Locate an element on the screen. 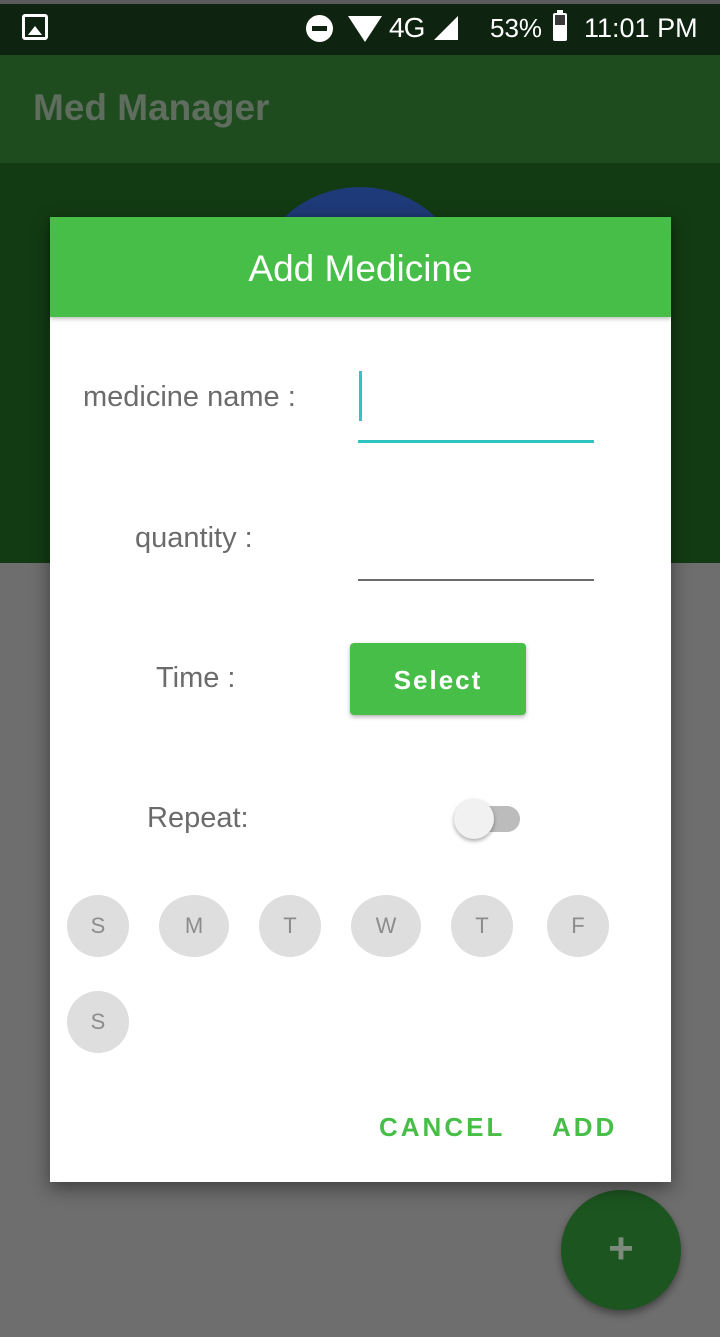  battery-percentage: 53% is located at coordinates (516, 28).